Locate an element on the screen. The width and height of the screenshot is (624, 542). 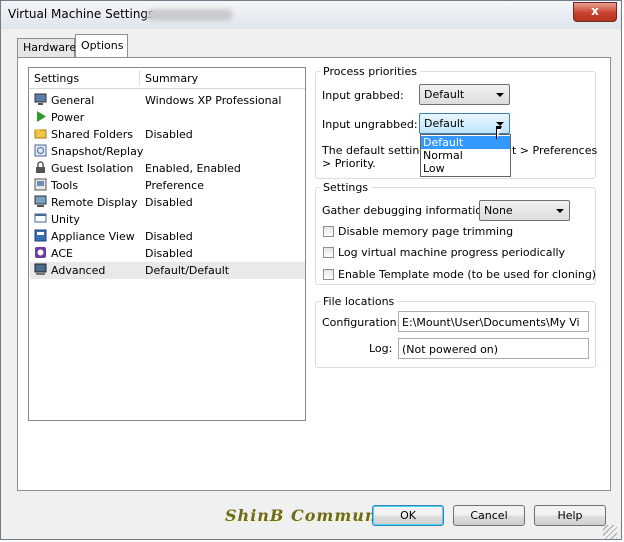
title-redaction is located at coordinates (190, 15).